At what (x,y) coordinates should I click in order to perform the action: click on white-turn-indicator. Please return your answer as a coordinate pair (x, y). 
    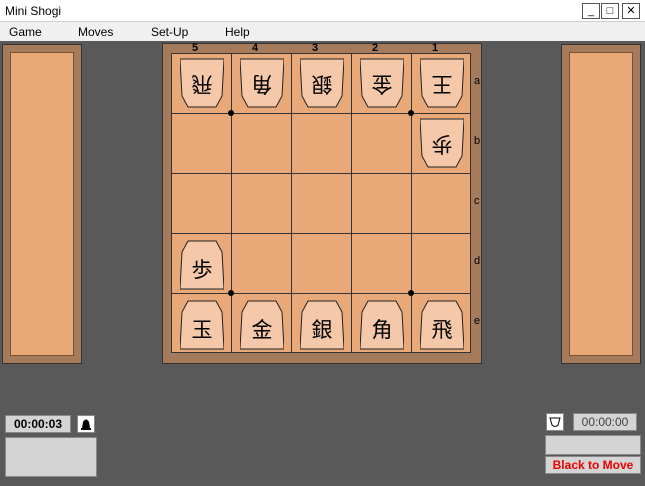
    Looking at the image, I should click on (555, 422).